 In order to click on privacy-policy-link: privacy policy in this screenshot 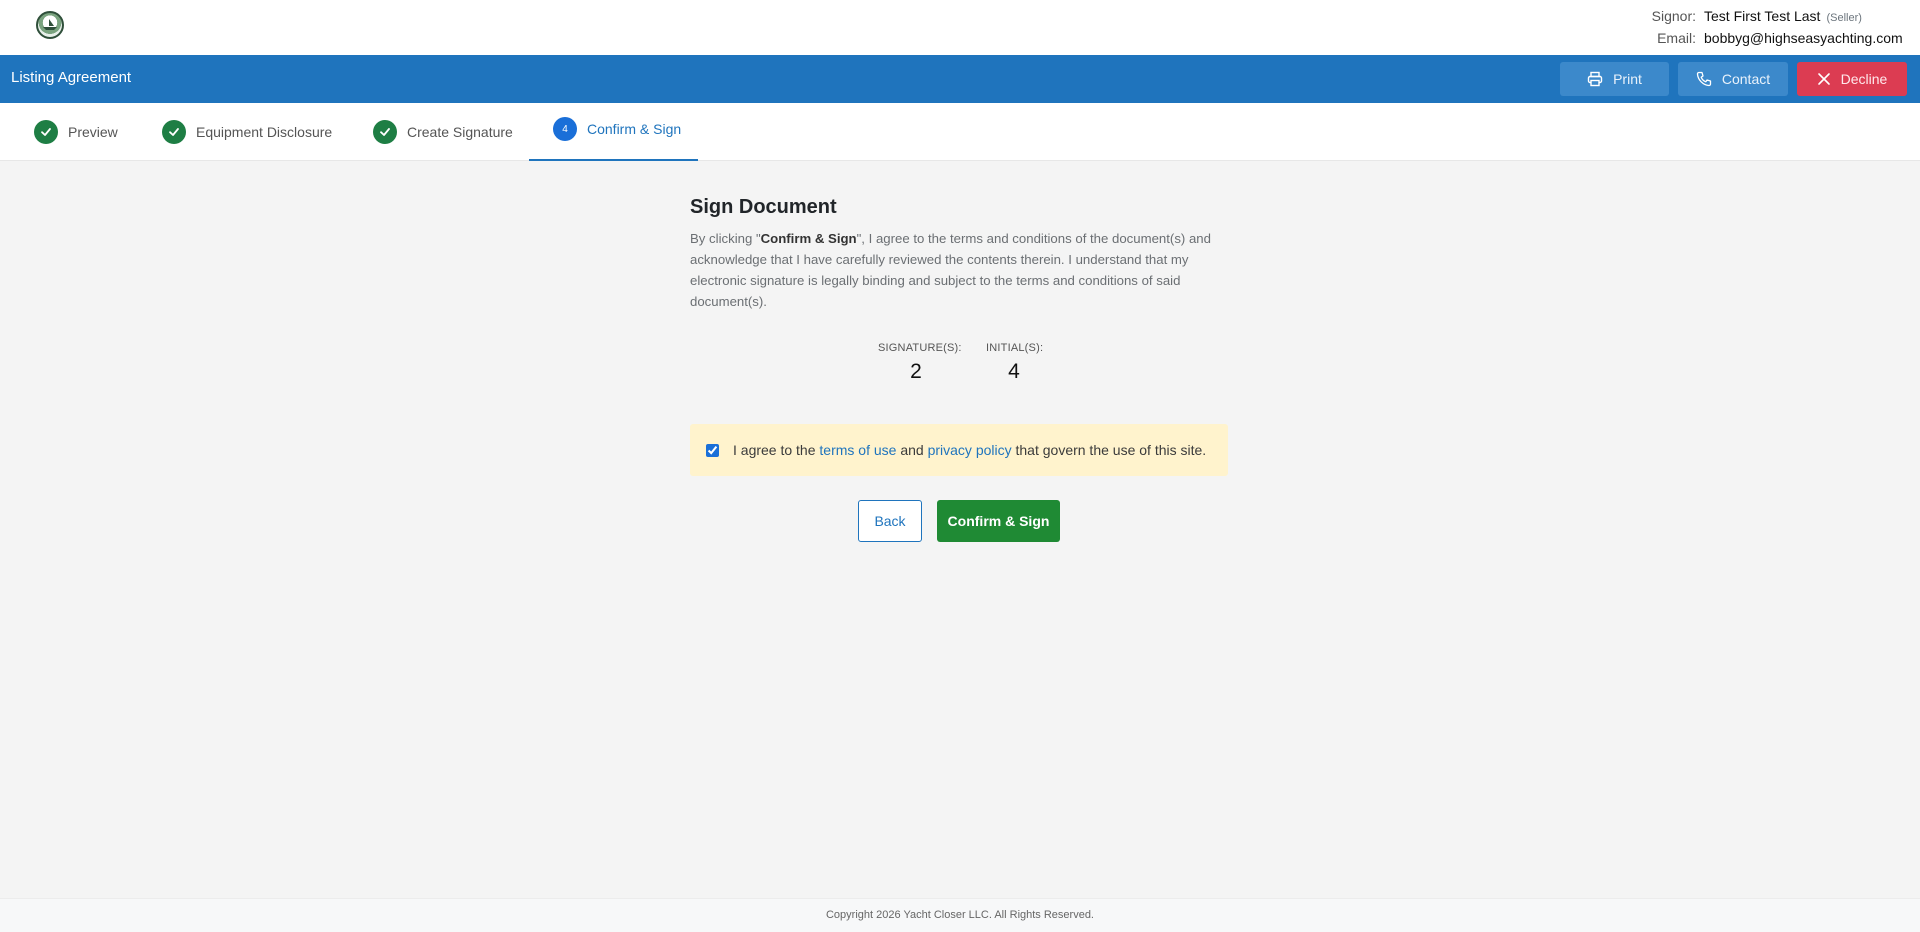, I will do `click(970, 450)`.